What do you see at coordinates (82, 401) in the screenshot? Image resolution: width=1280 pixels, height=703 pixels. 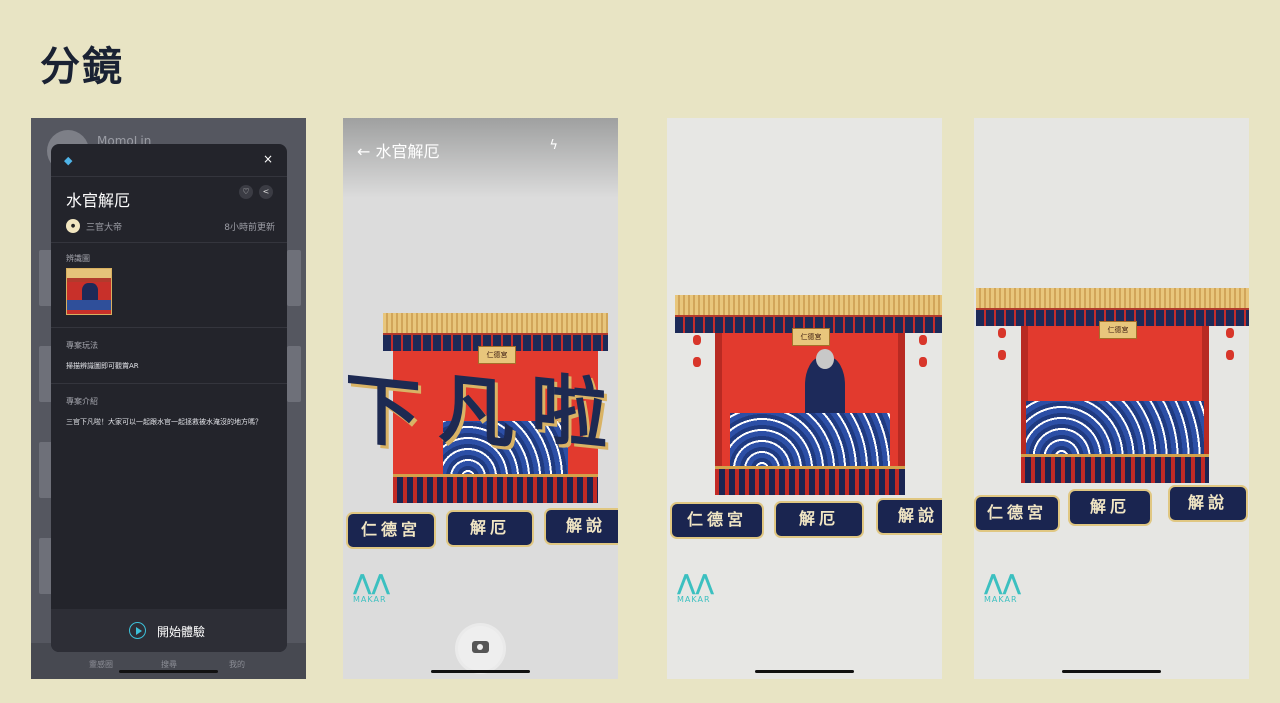 I see `intro-label: 專案介紹` at bounding box center [82, 401].